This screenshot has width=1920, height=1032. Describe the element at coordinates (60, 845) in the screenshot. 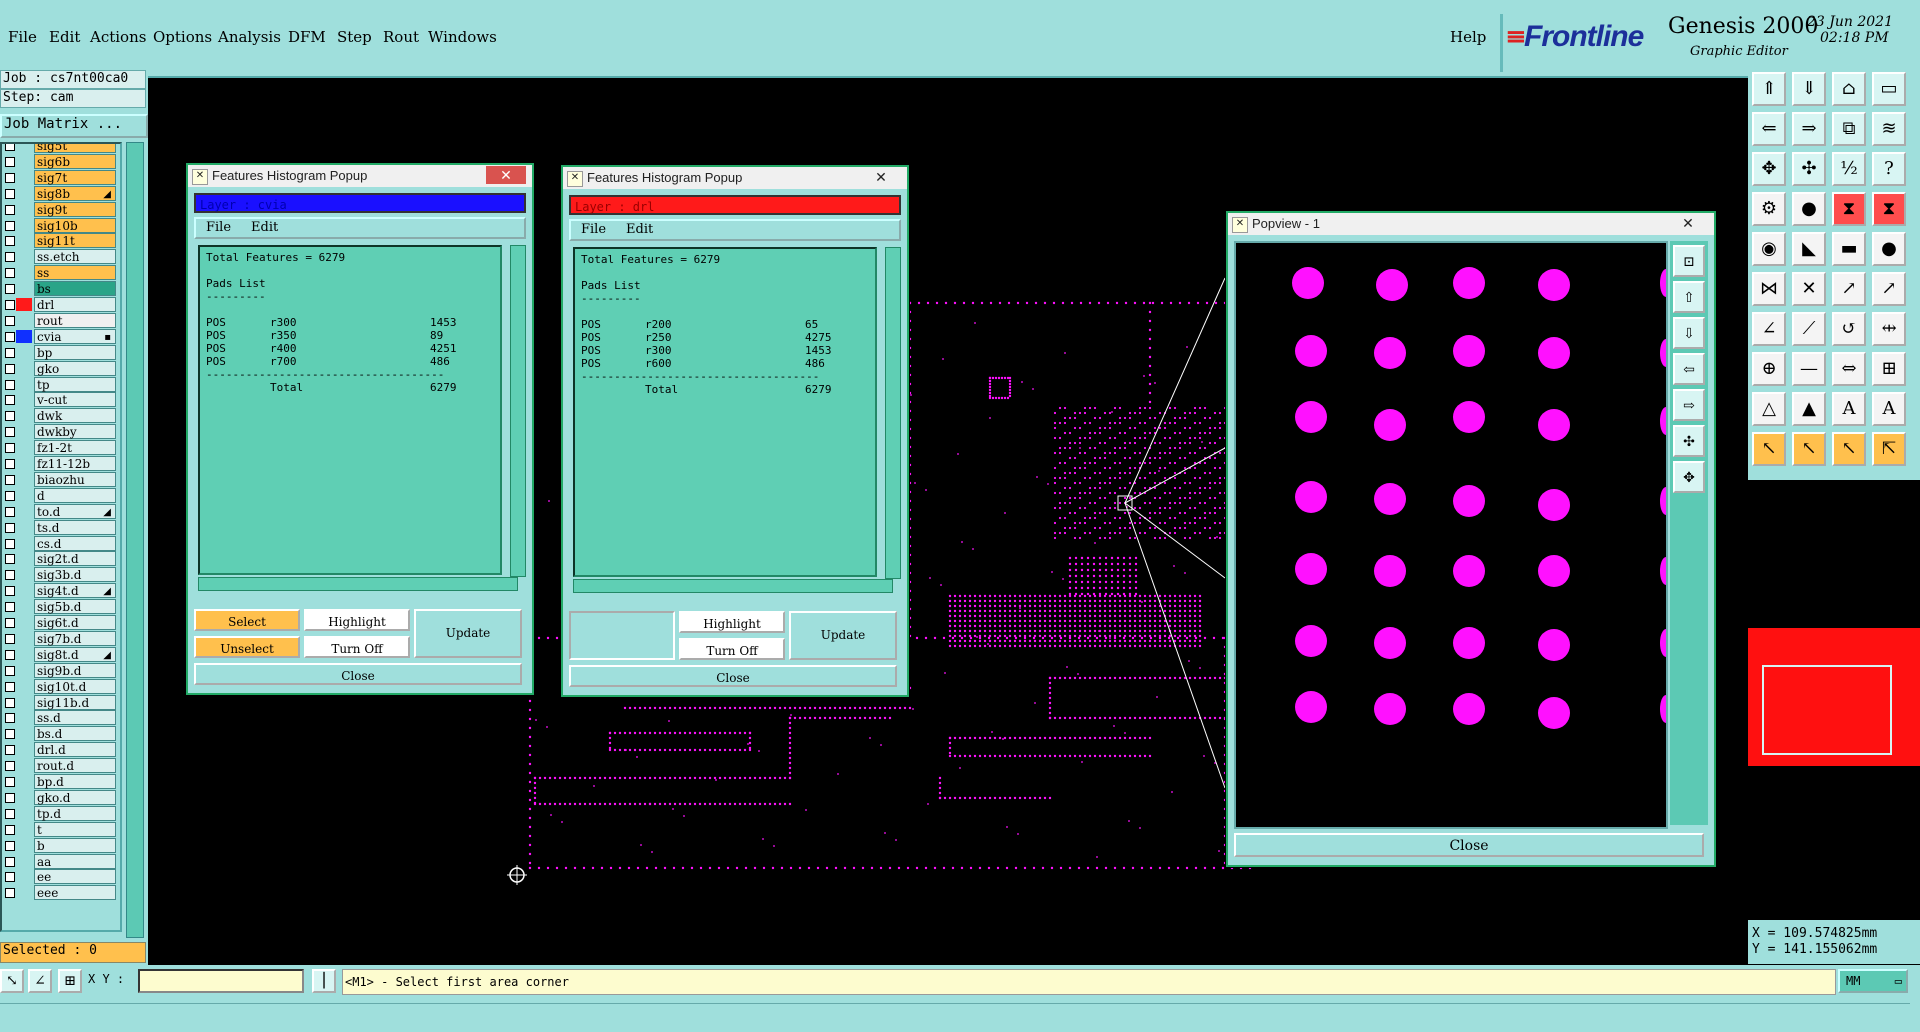

I see `layer-row: b` at that location.